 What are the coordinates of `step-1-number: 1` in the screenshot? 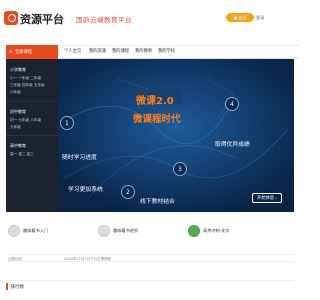 It's located at (67, 123).